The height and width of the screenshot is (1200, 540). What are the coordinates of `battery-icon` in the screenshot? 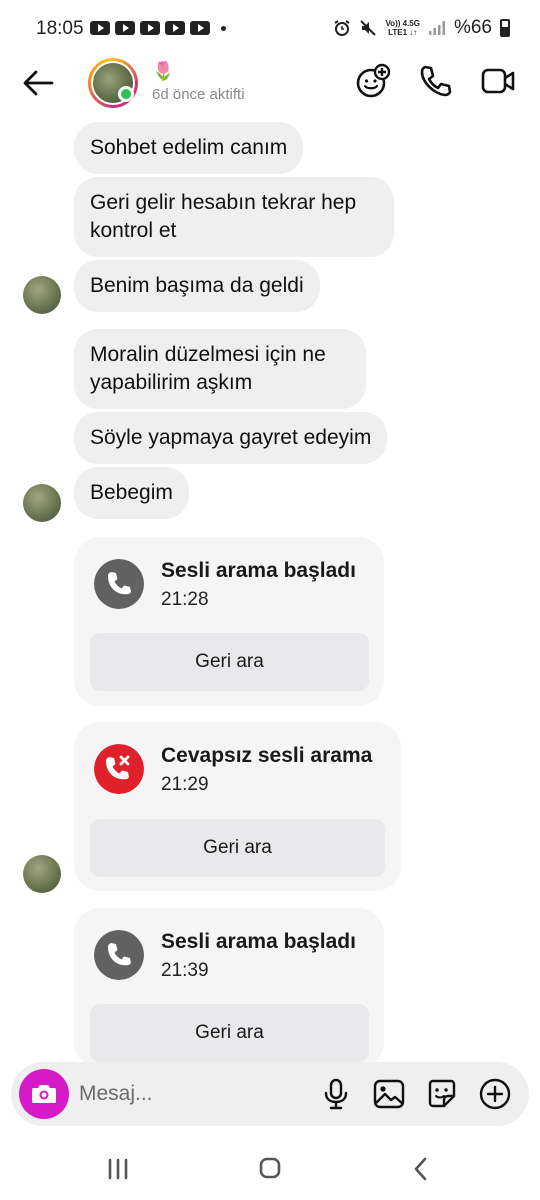 It's located at (505, 28).